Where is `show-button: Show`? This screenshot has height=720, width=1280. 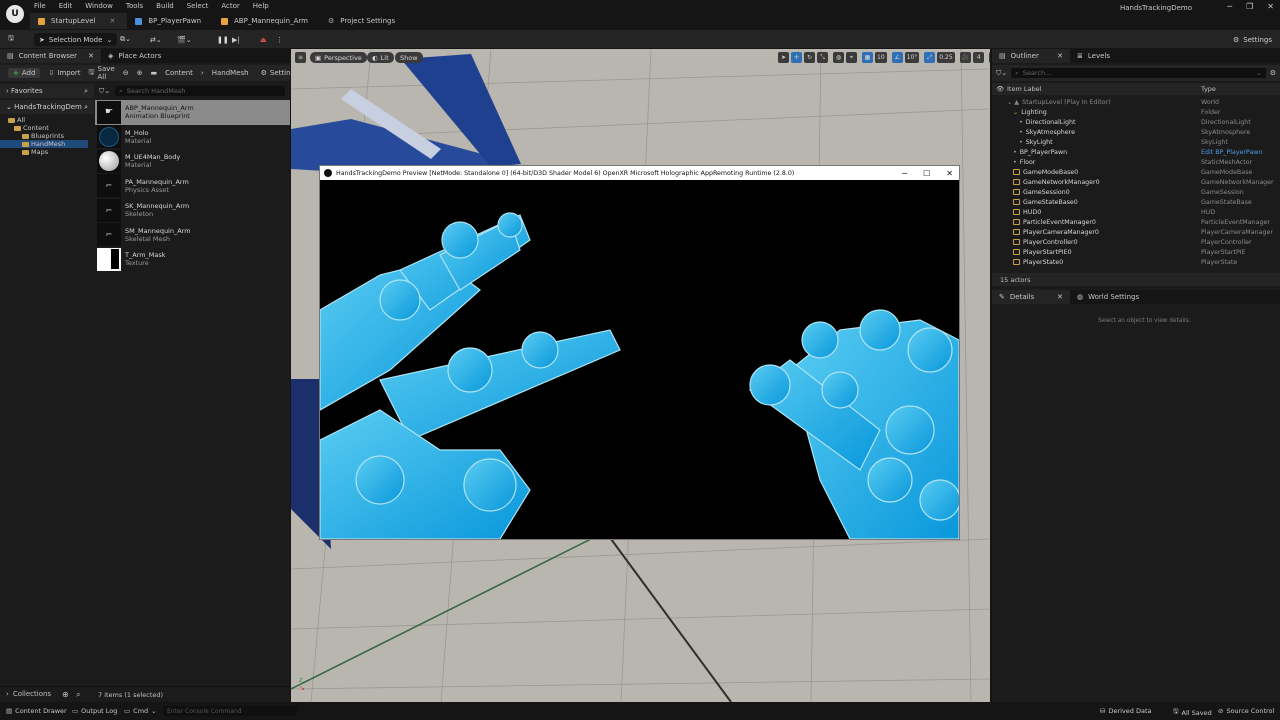
show-button: Show is located at coordinates (409, 57).